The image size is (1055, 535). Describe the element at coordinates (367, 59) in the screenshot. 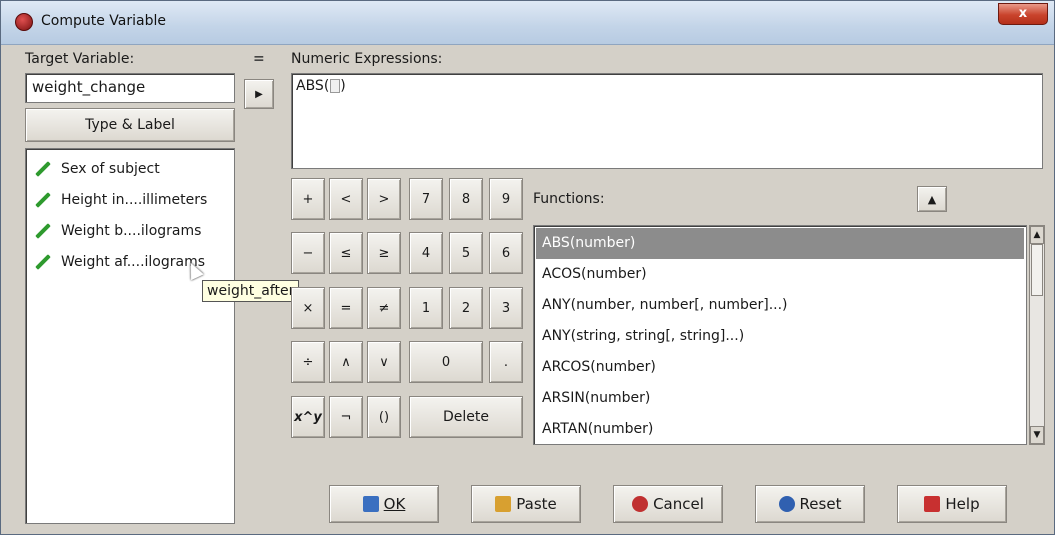

I see `numeric-expressions-label: Numeric Expressions:` at that location.